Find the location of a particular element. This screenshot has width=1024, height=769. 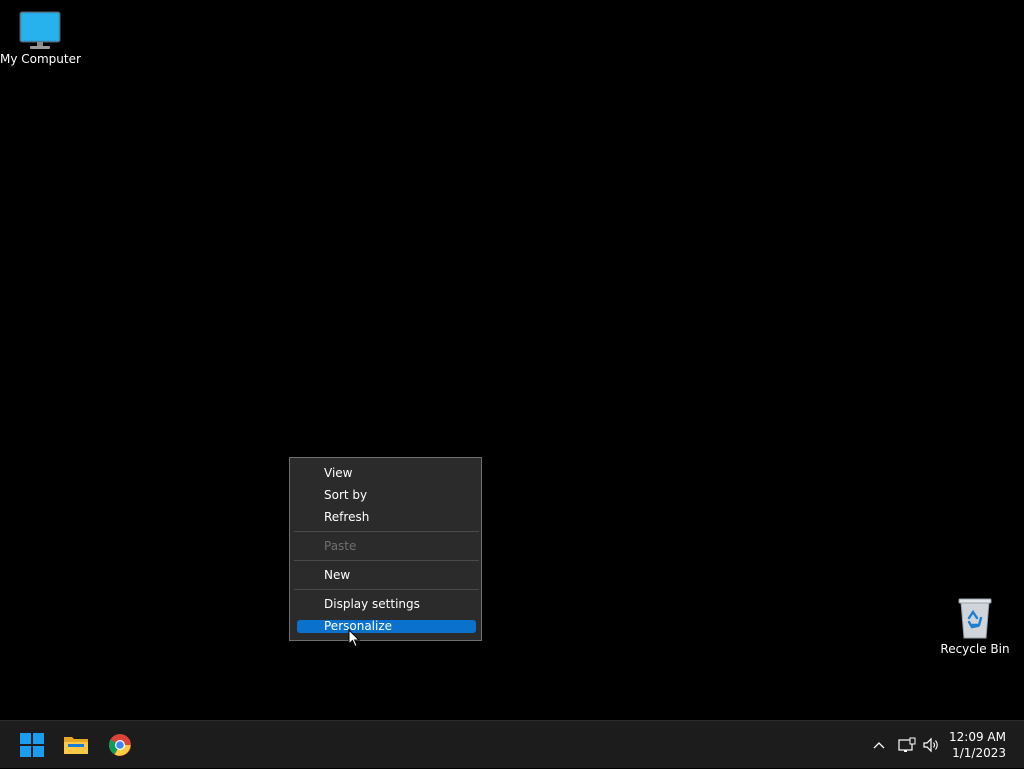

volume-button is located at coordinates (931, 745).